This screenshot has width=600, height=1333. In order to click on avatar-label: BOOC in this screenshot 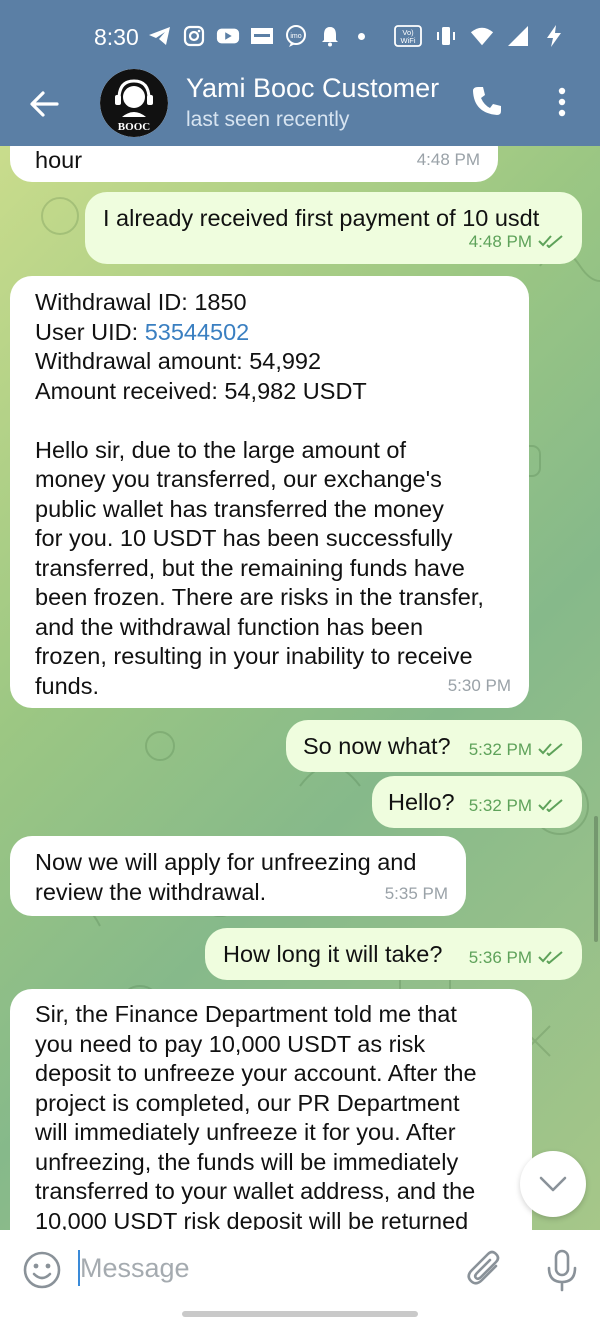, I will do `click(134, 127)`.